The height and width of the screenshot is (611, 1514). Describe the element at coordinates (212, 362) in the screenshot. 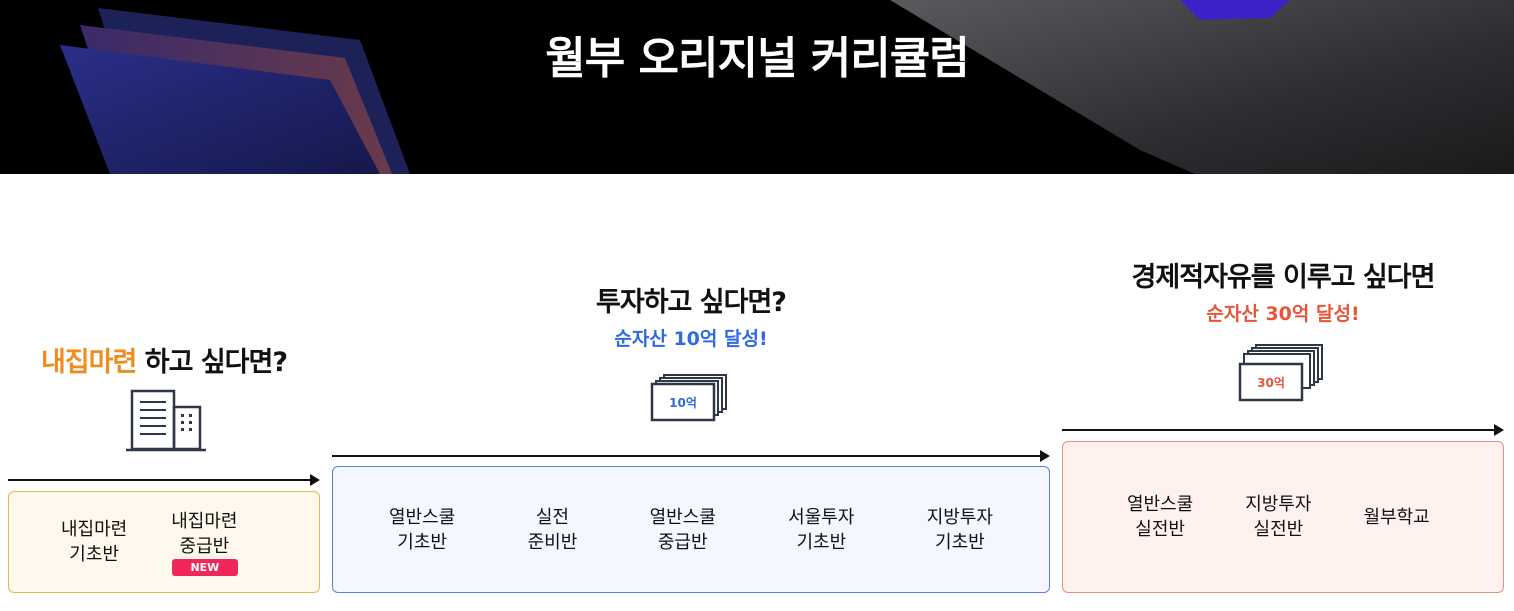

I see `col1-heading-rest: 하고 싶다면?` at that location.